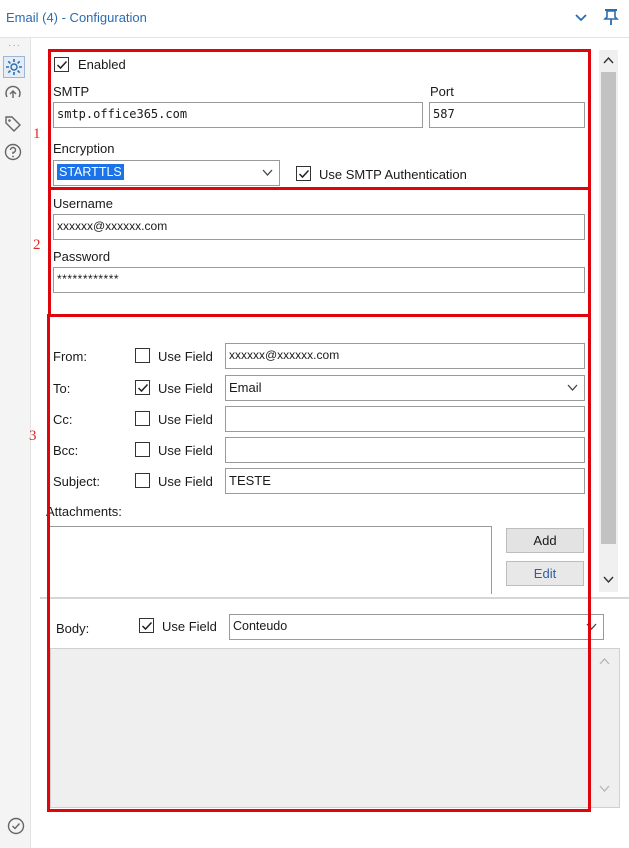 The height and width of the screenshot is (848, 629). What do you see at coordinates (314, 19) in the screenshot?
I see `panel-header: Email (4) - Configuration` at bounding box center [314, 19].